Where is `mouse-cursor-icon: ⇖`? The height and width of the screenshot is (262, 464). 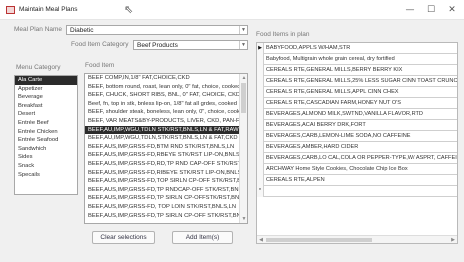 mouse-cursor-icon: ⇖ is located at coordinates (129, 9).